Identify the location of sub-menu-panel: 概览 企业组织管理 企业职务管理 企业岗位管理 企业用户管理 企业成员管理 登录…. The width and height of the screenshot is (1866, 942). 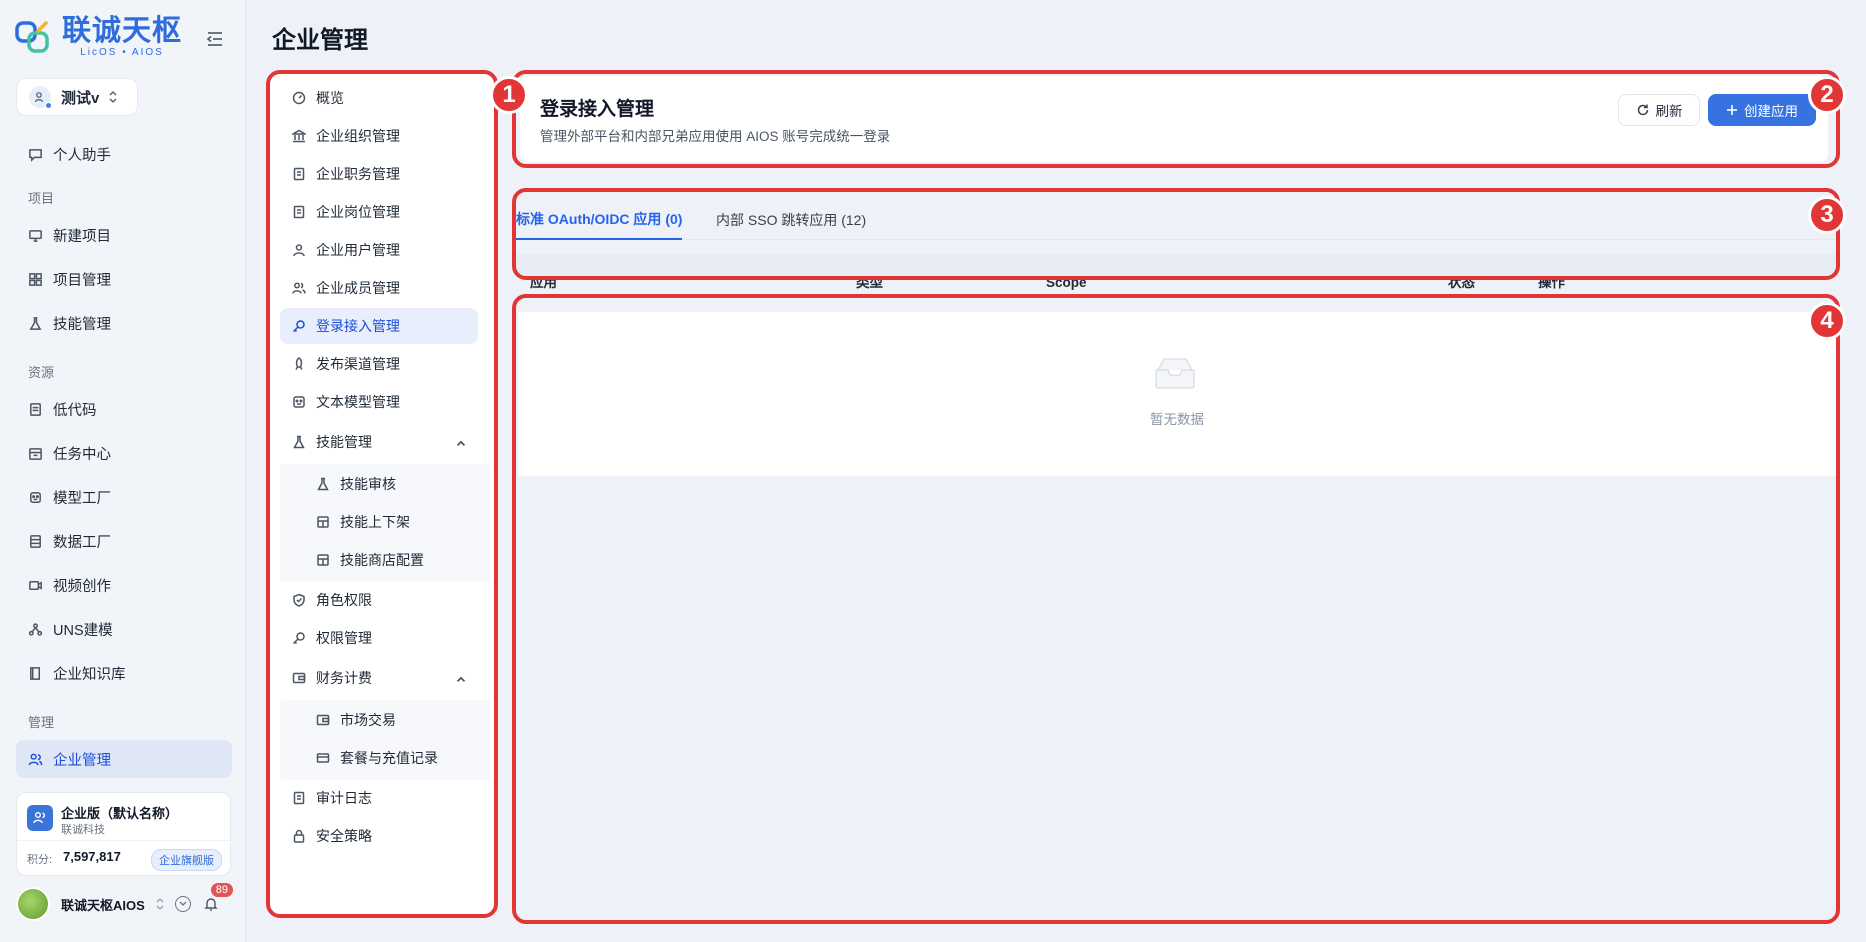
(382, 494).